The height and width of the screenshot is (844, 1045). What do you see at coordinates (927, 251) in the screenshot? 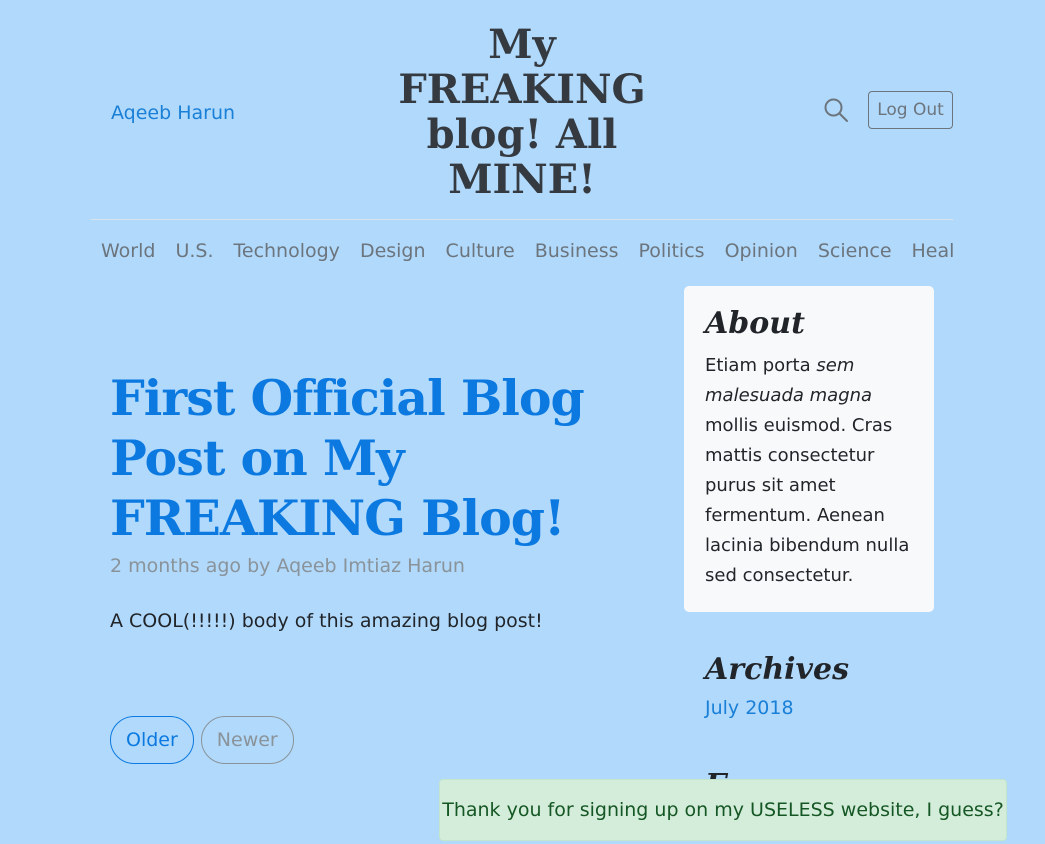
I see `nav-item-health: Health` at bounding box center [927, 251].